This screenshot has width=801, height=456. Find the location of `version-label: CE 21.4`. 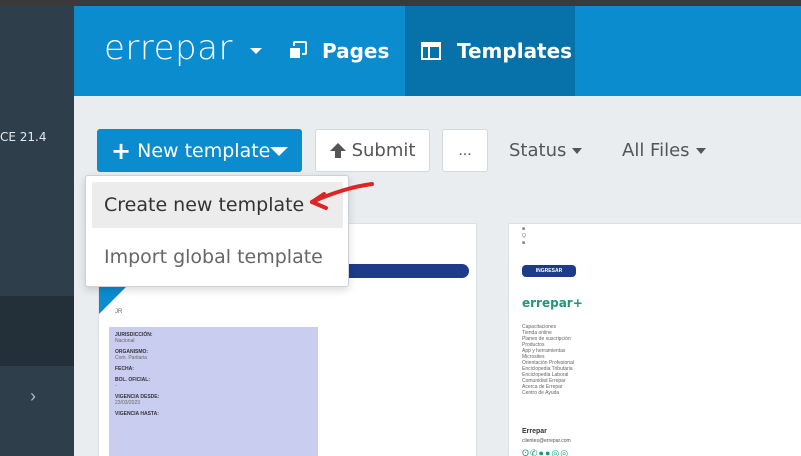

version-label: CE 21.4 is located at coordinates (23, 137).